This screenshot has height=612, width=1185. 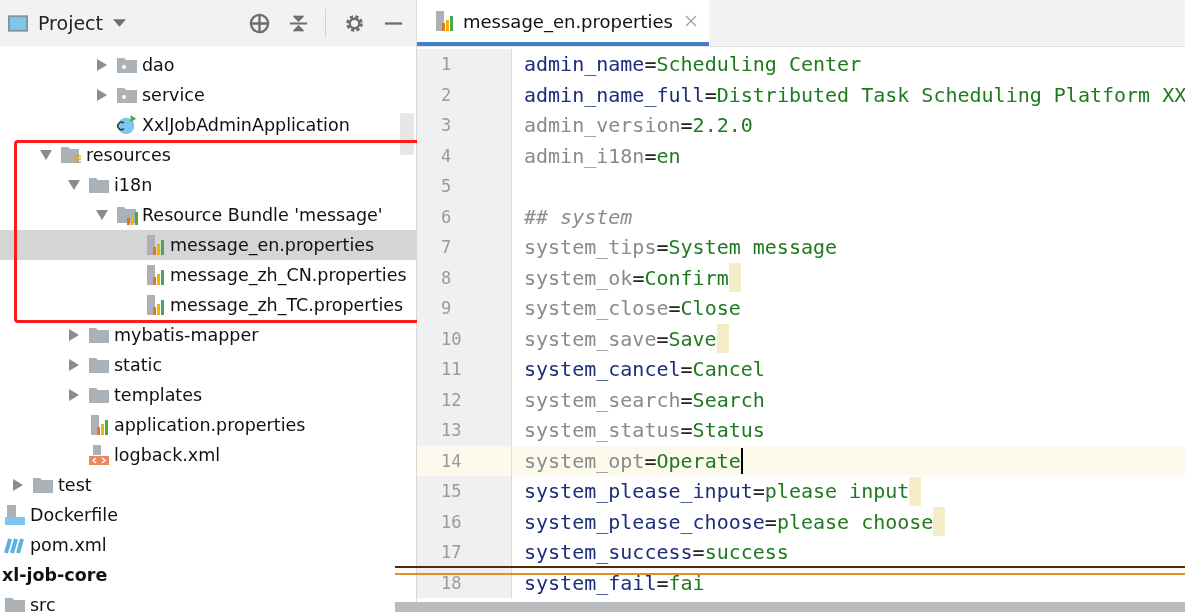 What do you see at coordinates (446, 277) in the screenshot?
I see `line-number: 8` at bounding box center [446, 277].